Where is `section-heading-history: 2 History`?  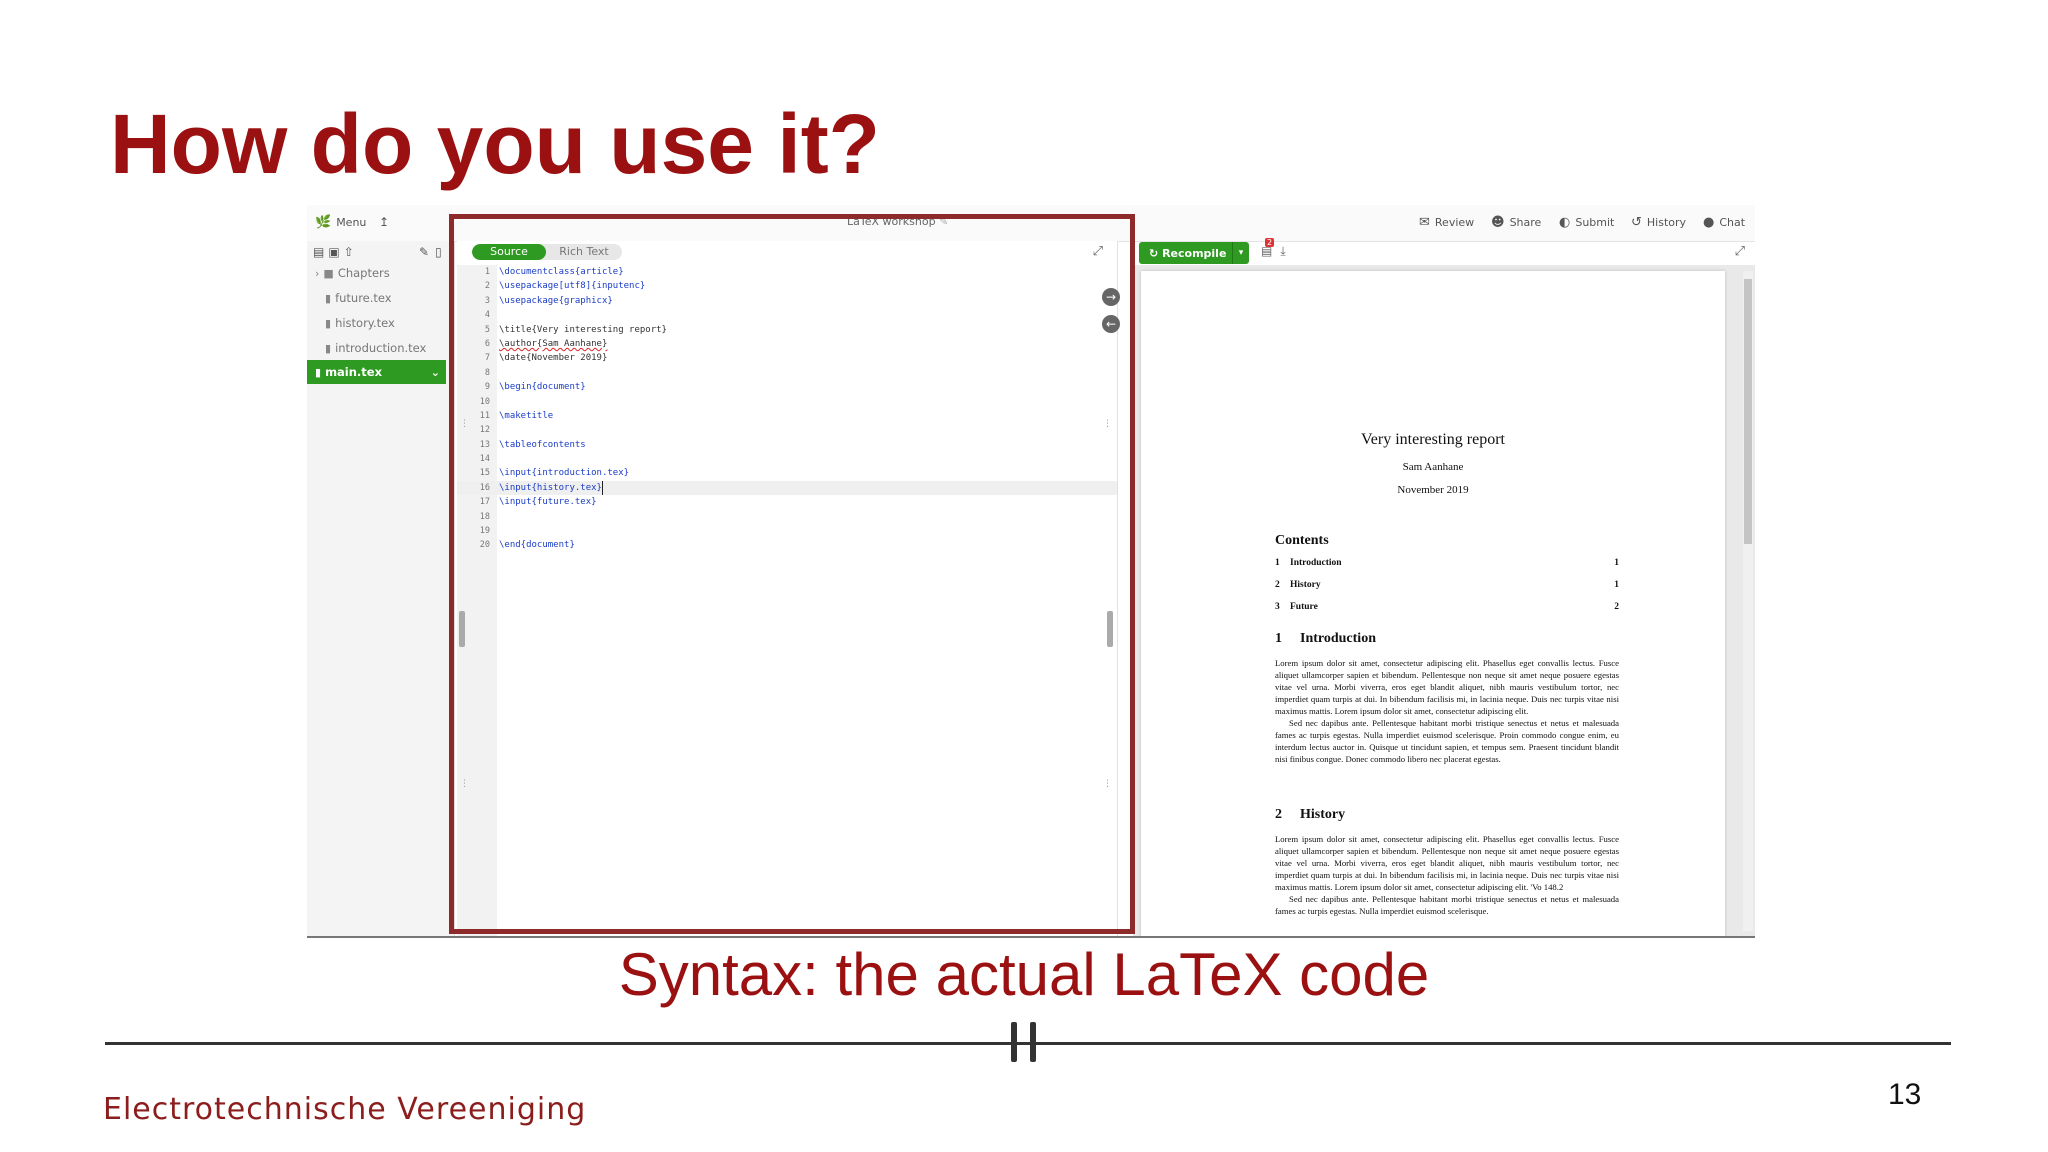 section-heading-history: 2 History is located at coordinates (1310, 814).